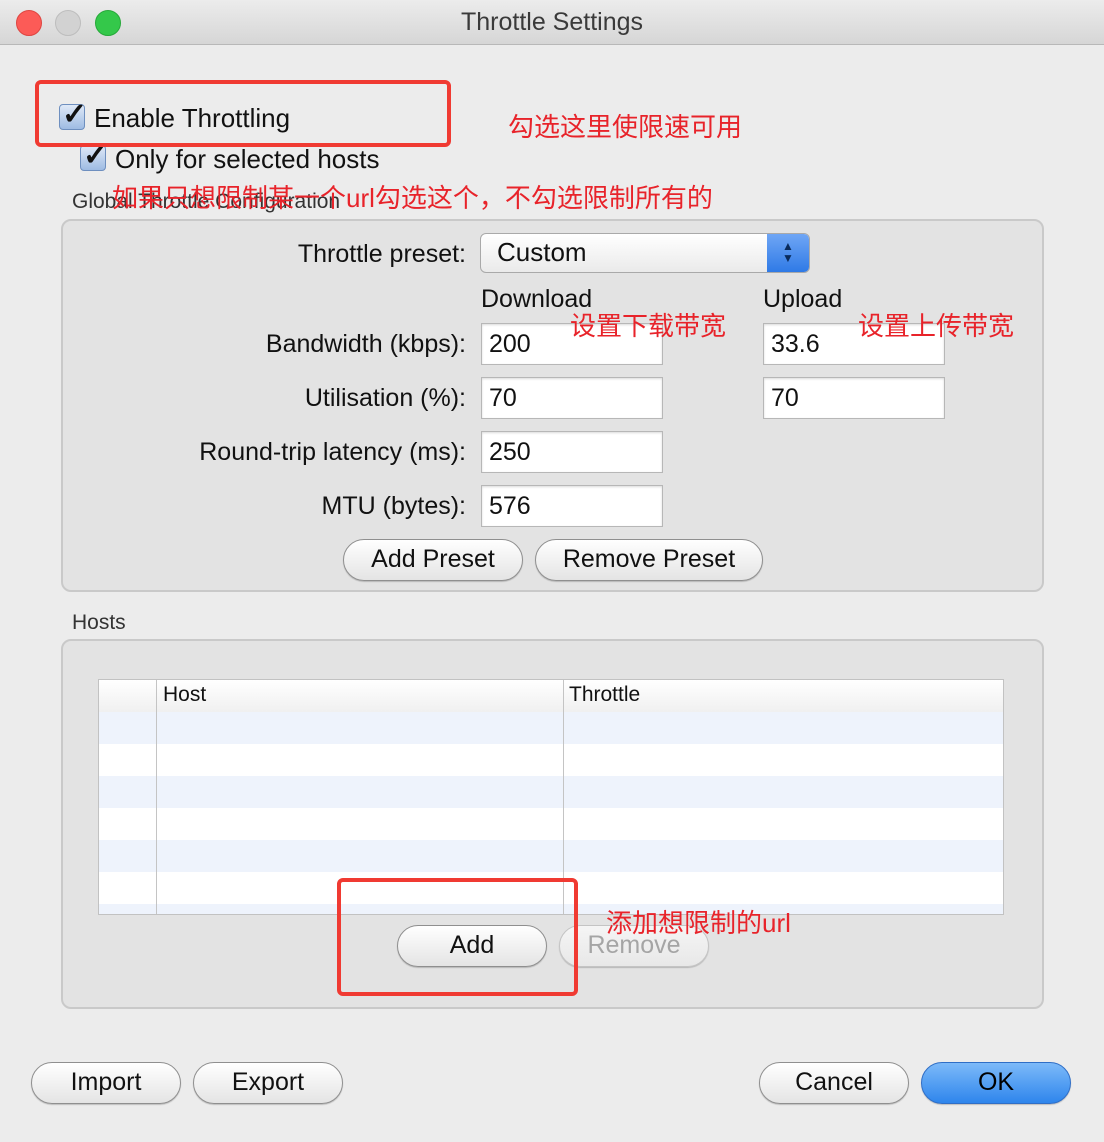  Describe the element at coordinates (834, 1083) in the screenshot. I see `cancel-button: Cancel` at that location.